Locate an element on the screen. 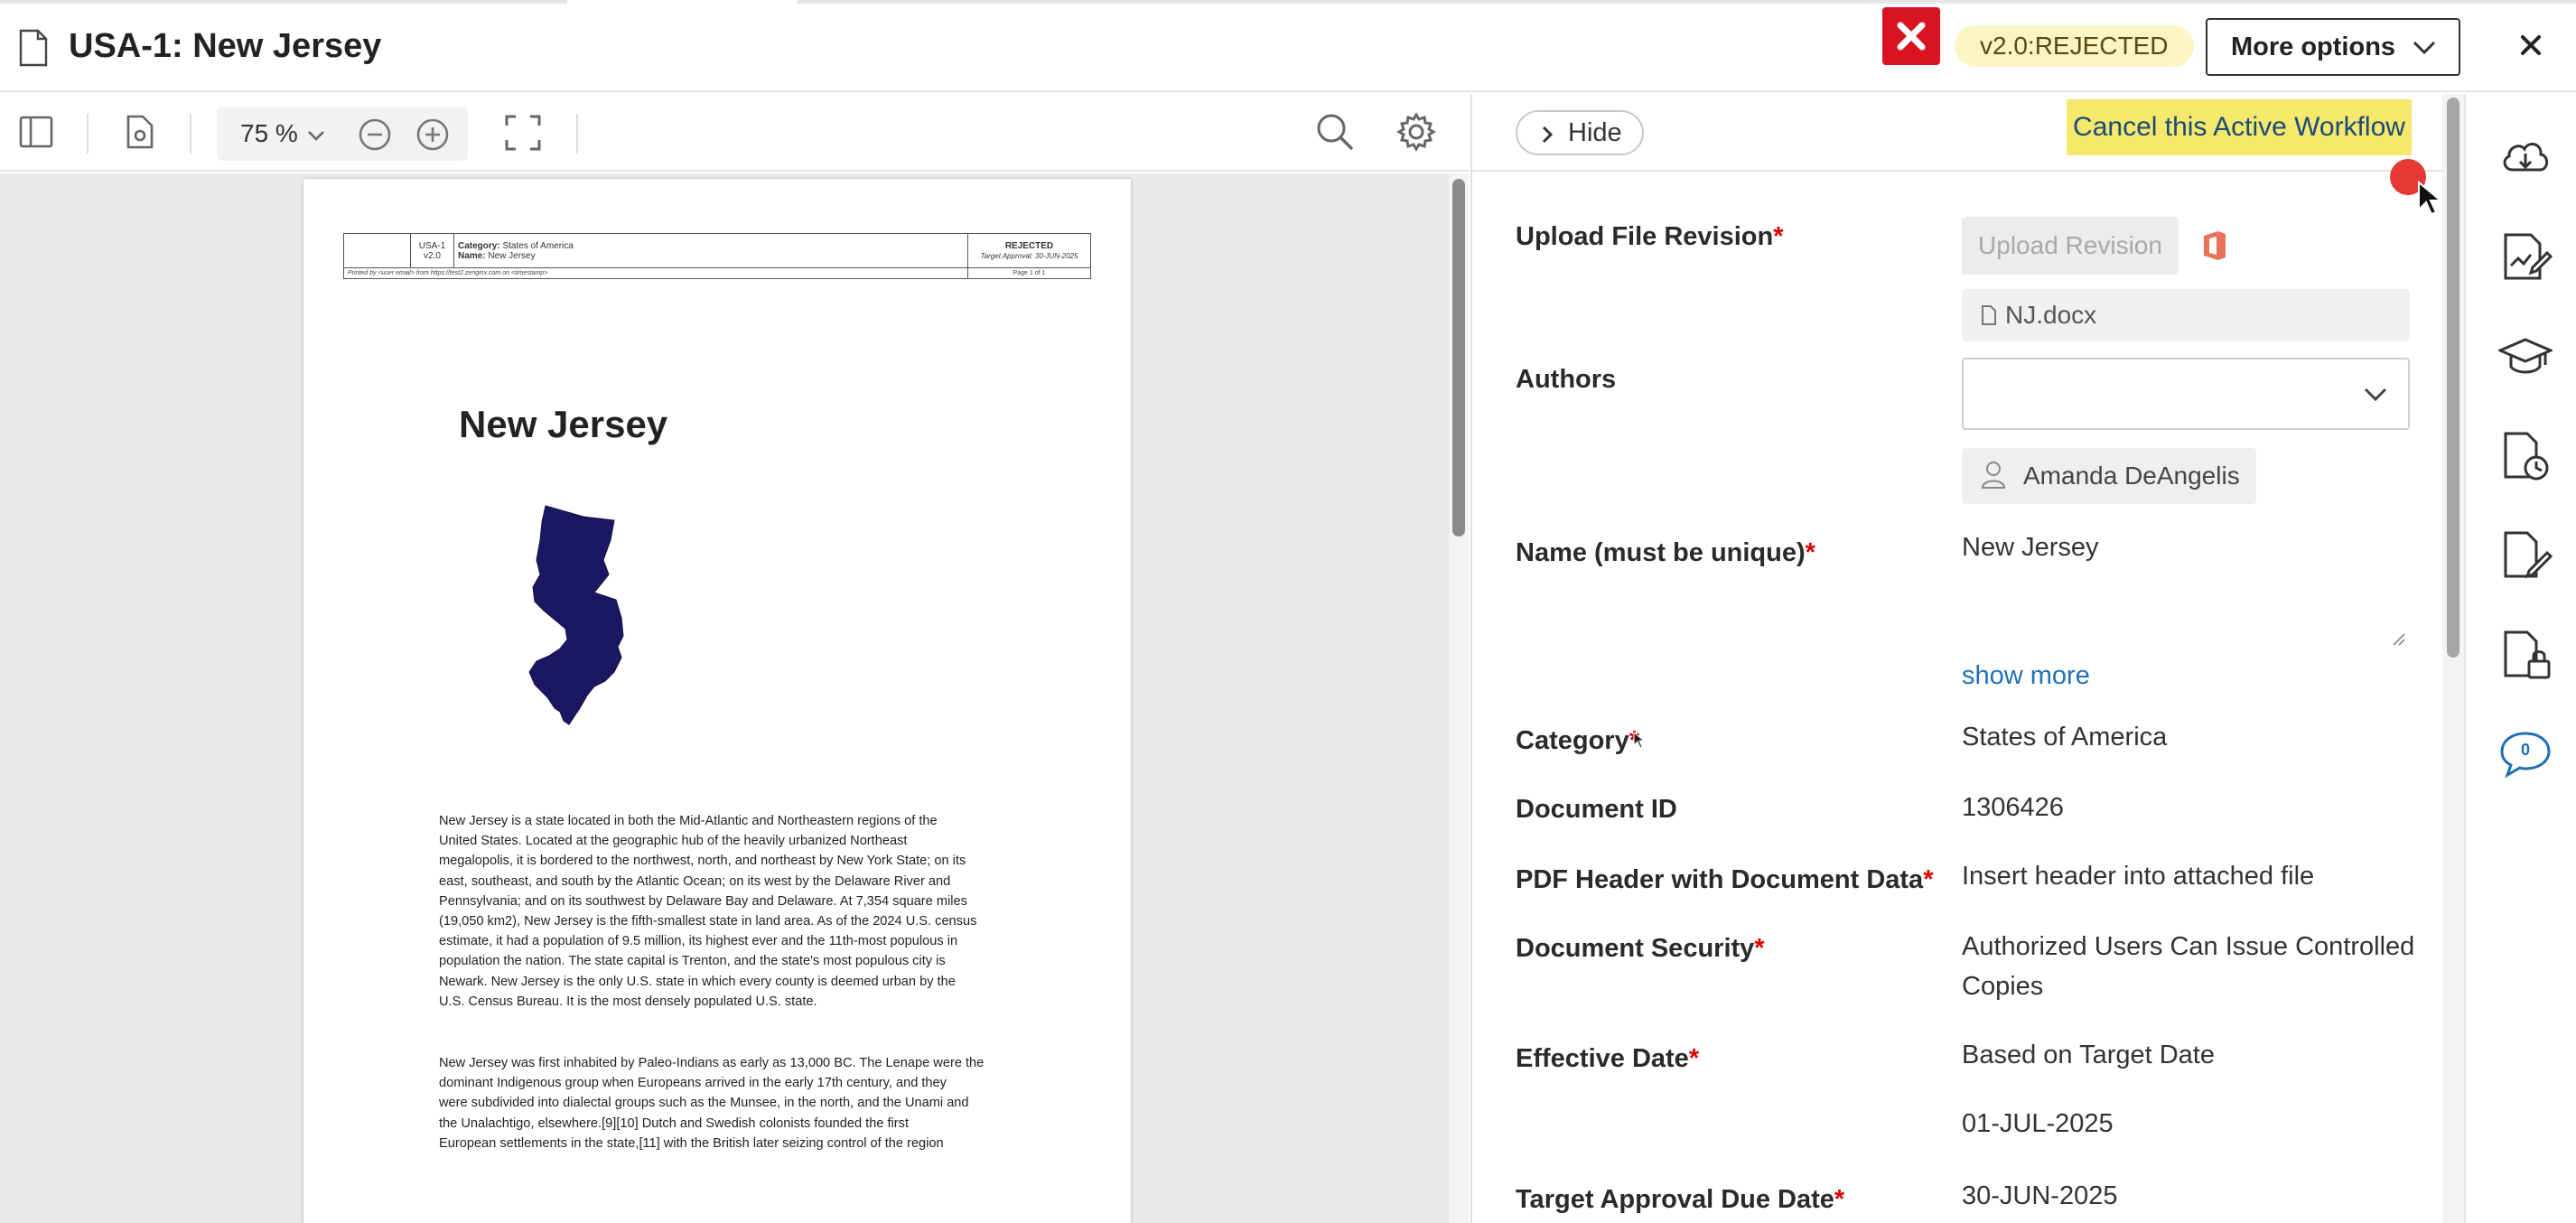 The width and height of the screenshot is (2576, 1223). comments-count: 0 is located at coordinates (2525, 750).